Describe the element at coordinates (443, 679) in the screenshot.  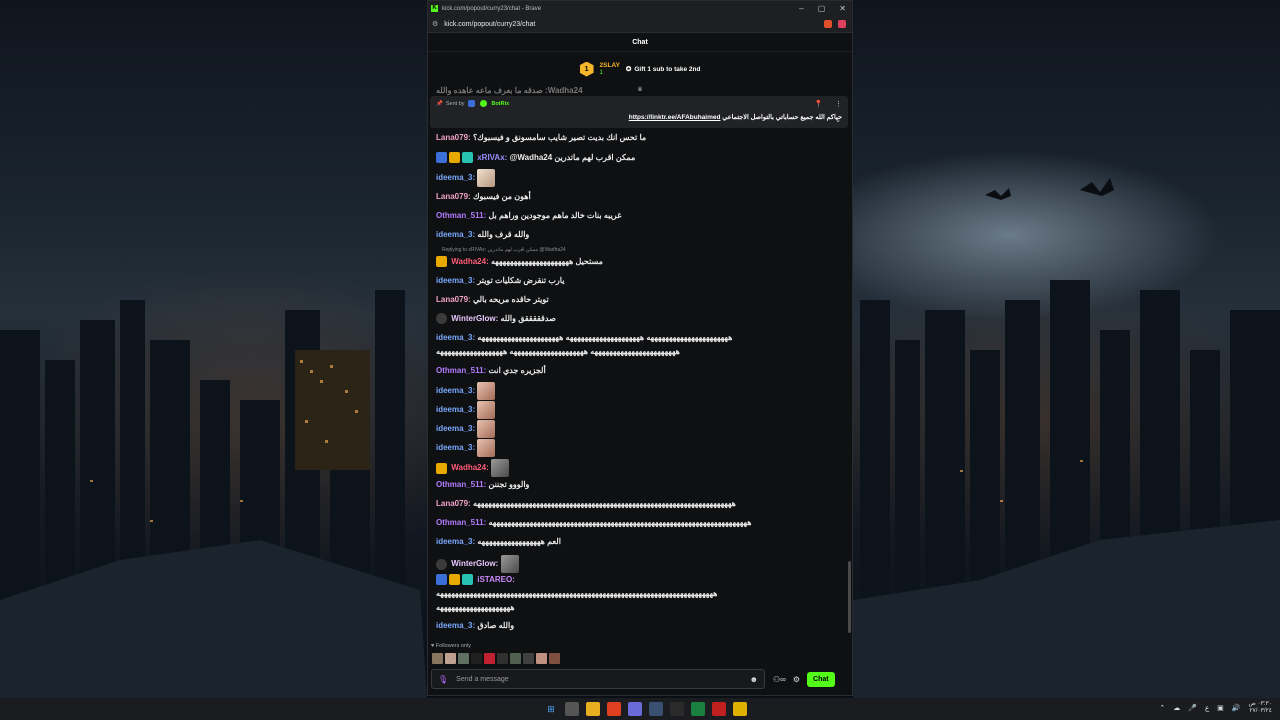
I see `mic-icon: 🎙` at that location.